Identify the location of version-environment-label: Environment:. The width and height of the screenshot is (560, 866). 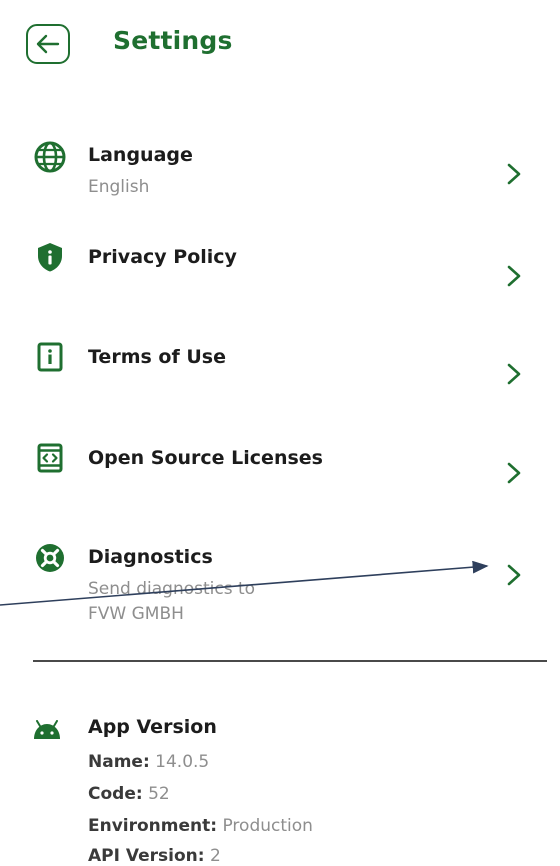
(153, 826).